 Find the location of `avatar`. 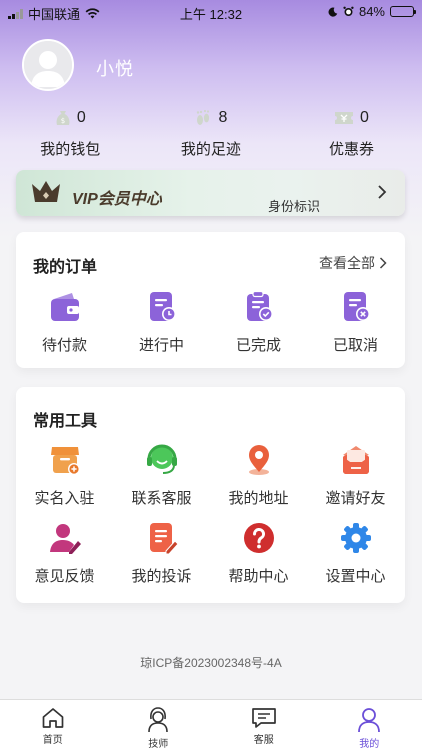

avatar is located at coordinates (48, 65).